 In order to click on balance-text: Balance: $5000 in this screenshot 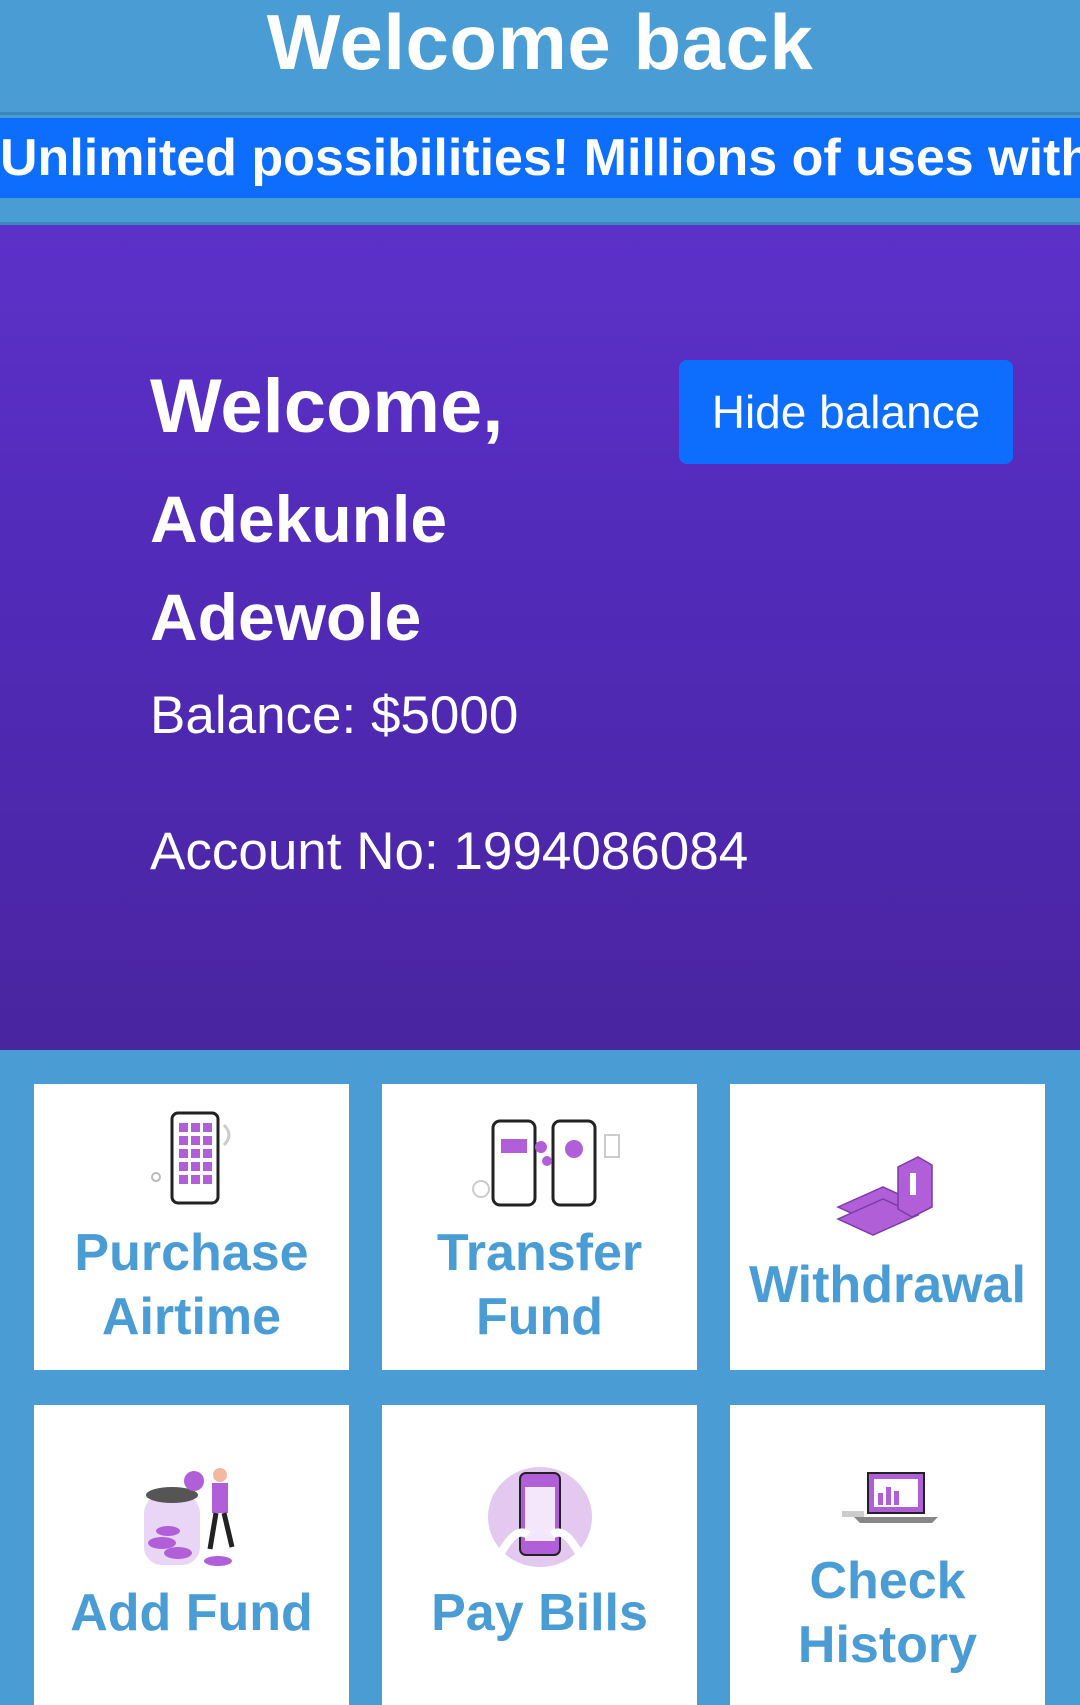, I will do `click(334, 715)`.